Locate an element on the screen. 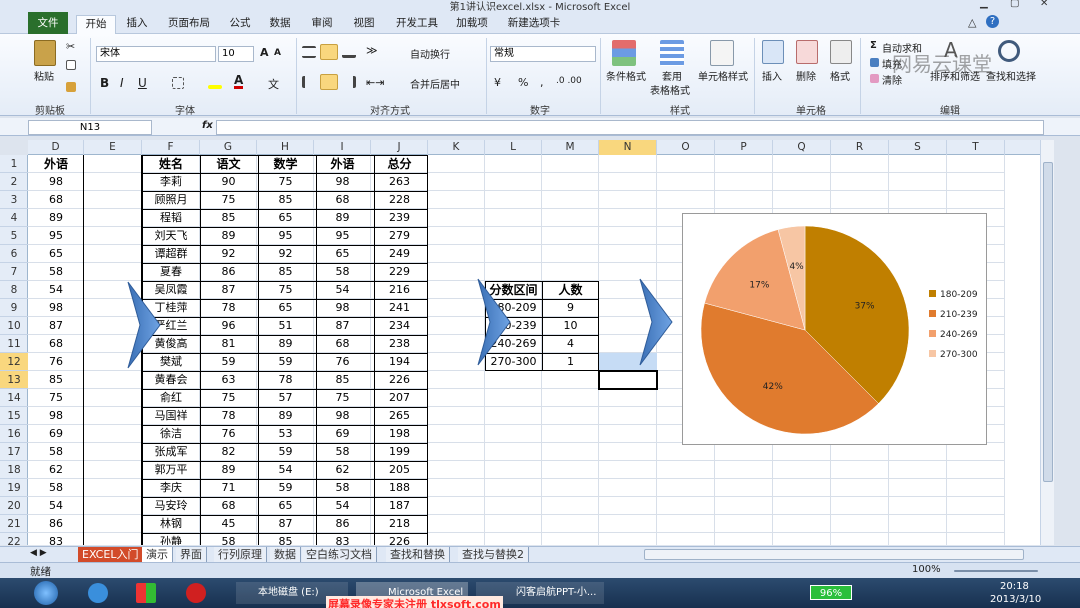  data-cell: 45 is located at coordinates (228, 524).